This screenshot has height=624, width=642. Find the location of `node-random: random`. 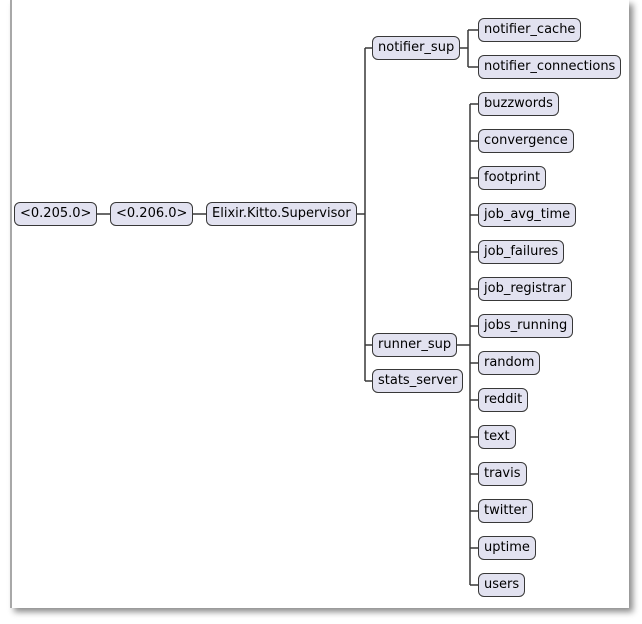

node-random: random is located at coordinates (509, 363).